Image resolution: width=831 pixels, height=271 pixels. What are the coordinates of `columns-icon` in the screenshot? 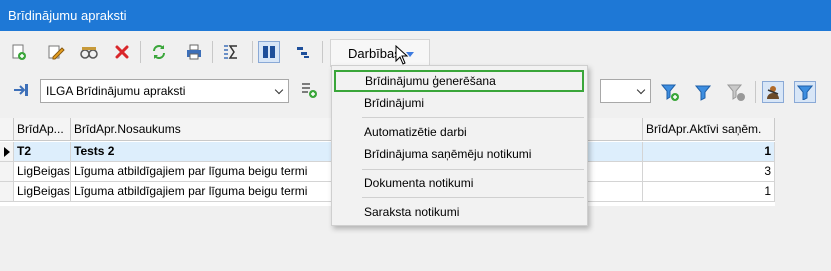 It's located at (269, 52).